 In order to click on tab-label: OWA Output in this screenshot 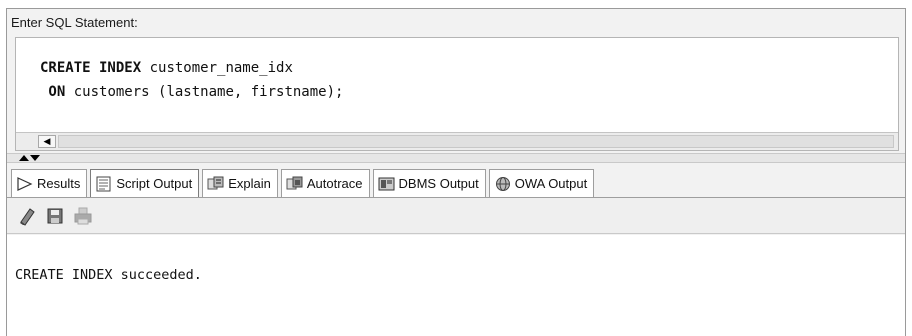, I will do `click(551, 183)`.